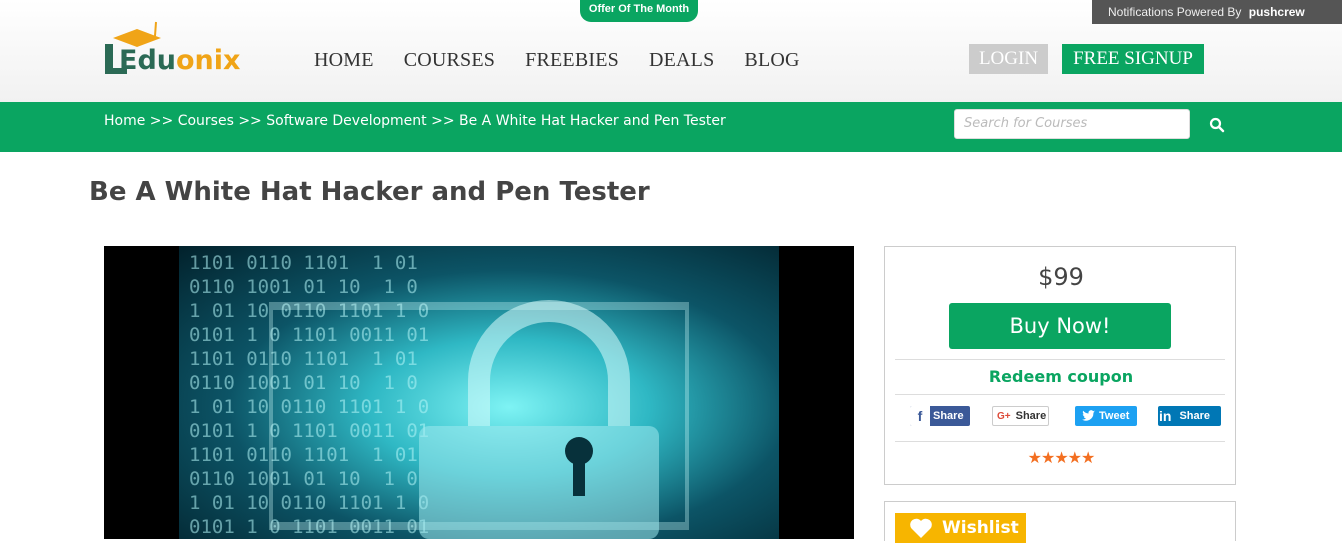 This screenshot has width=1342, height=543. I want to click on redeem-coupon-link: Redeem coupon, so click(1061, 376).